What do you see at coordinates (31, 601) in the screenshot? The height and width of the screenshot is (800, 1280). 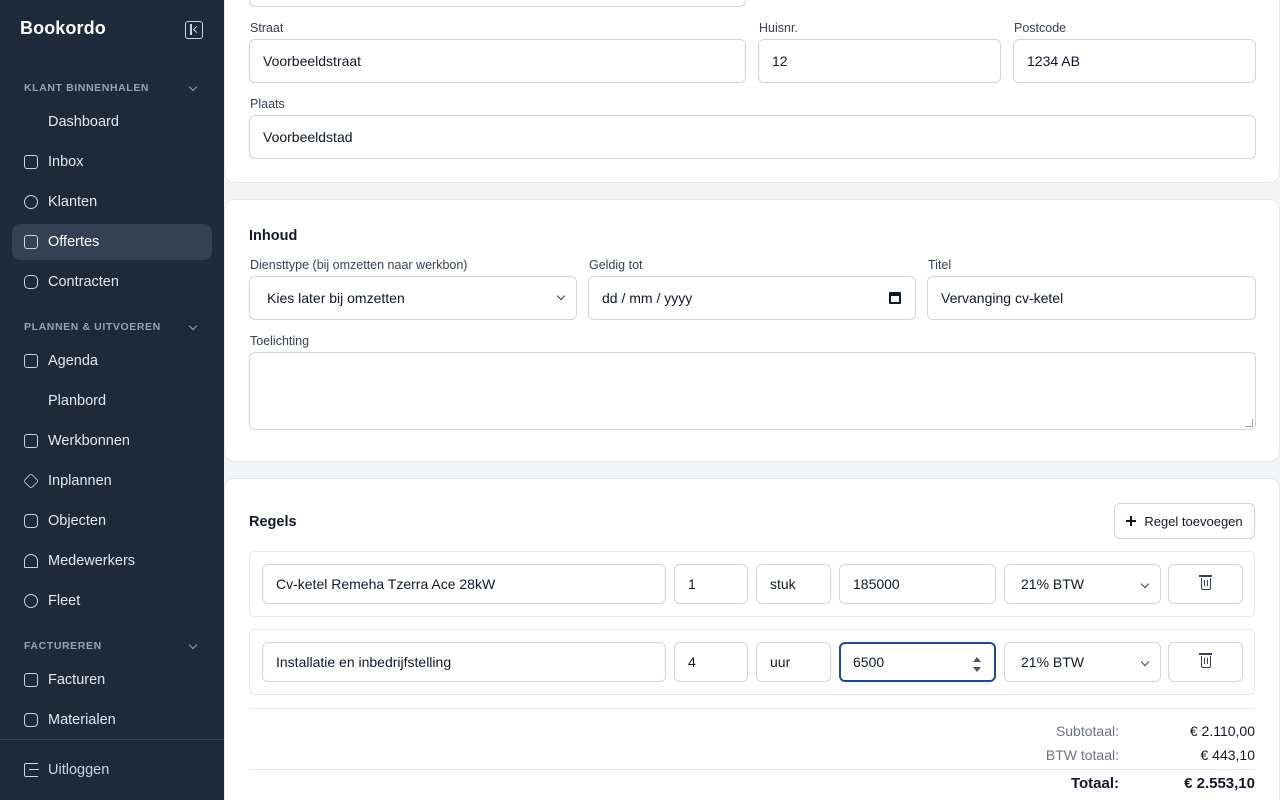 I see `location-pin-icon` at bounding box center [31, 601].